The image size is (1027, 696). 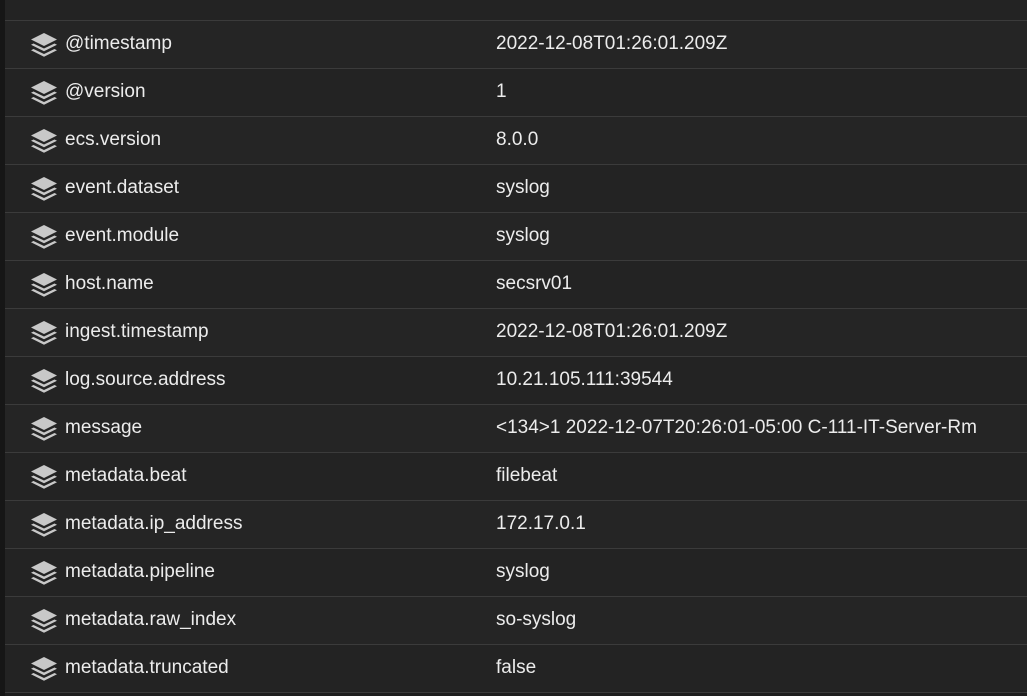 I want to click on table-row: event.dataset syslog, so click(x=516, y=189).